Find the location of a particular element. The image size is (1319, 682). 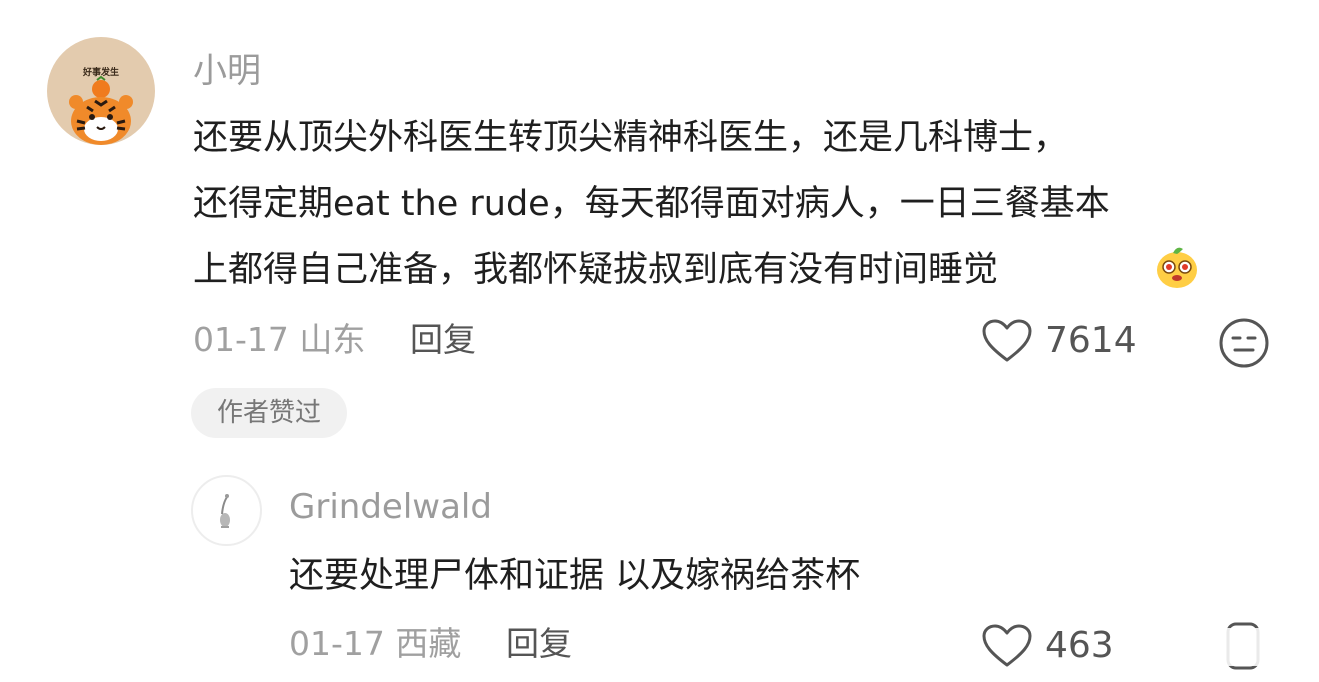

reply-date: 01-17 is located at coordinates (337, 643).